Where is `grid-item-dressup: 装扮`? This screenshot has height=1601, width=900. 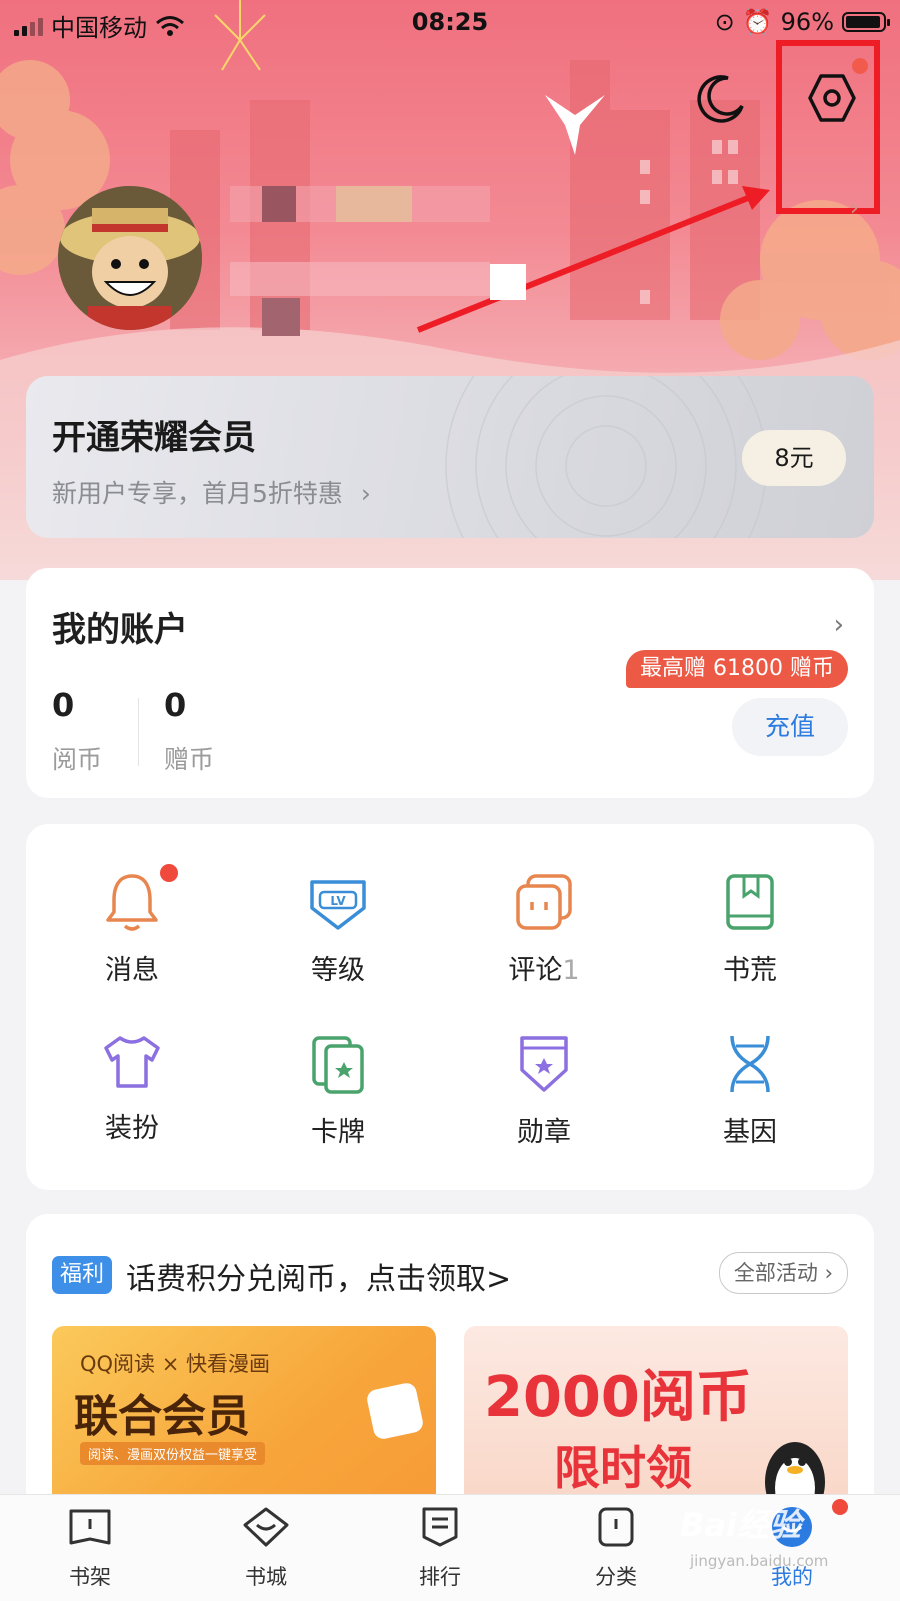
grid-item-dressup: 装扮 is located at coordinates (132, 1088).